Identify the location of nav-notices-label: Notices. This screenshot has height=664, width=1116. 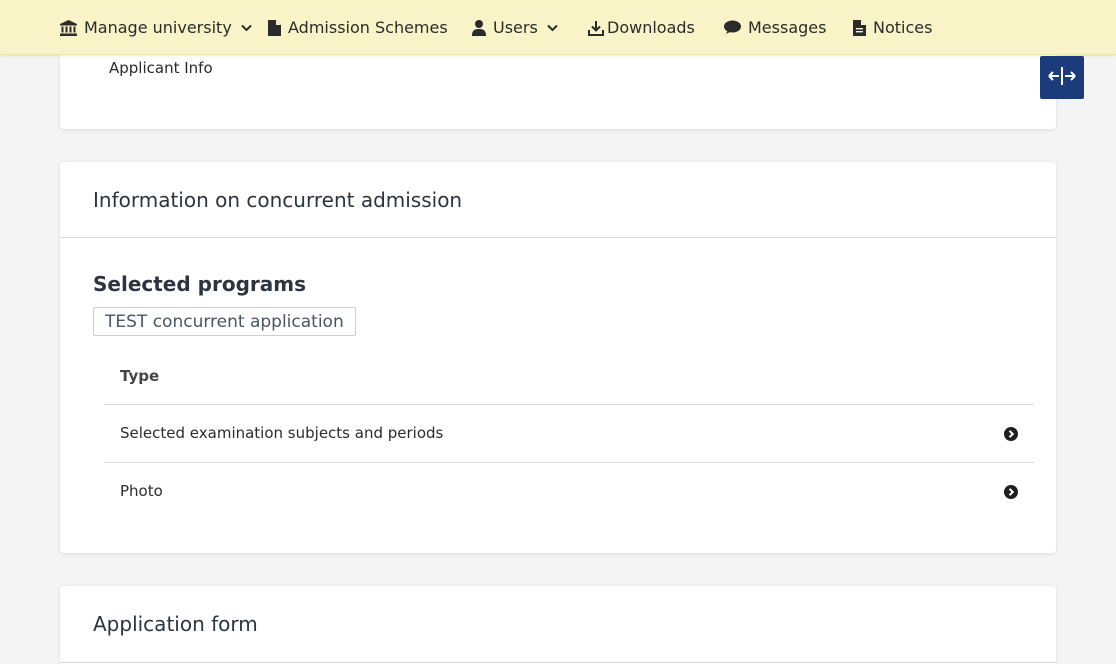
(903, 27).